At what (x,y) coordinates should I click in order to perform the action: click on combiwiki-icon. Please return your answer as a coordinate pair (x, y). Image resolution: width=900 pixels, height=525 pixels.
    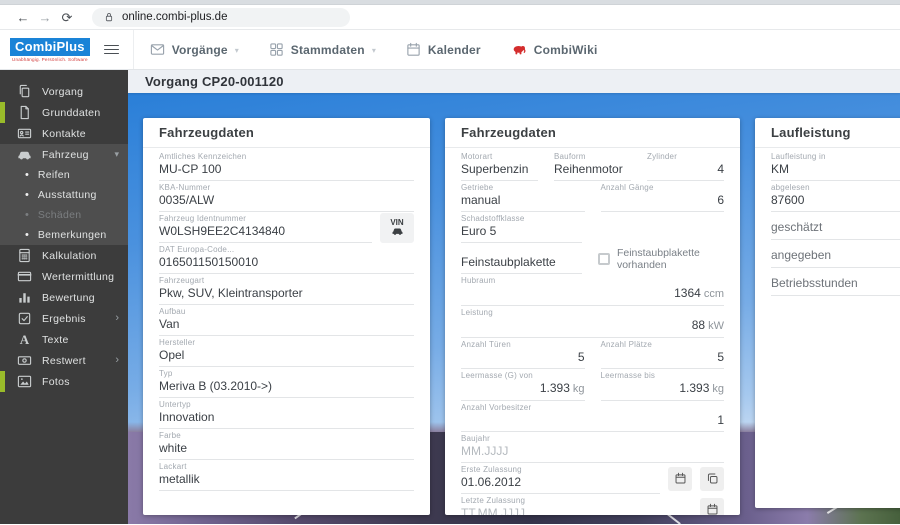
    Looking at the image, I should click on (519, 50).